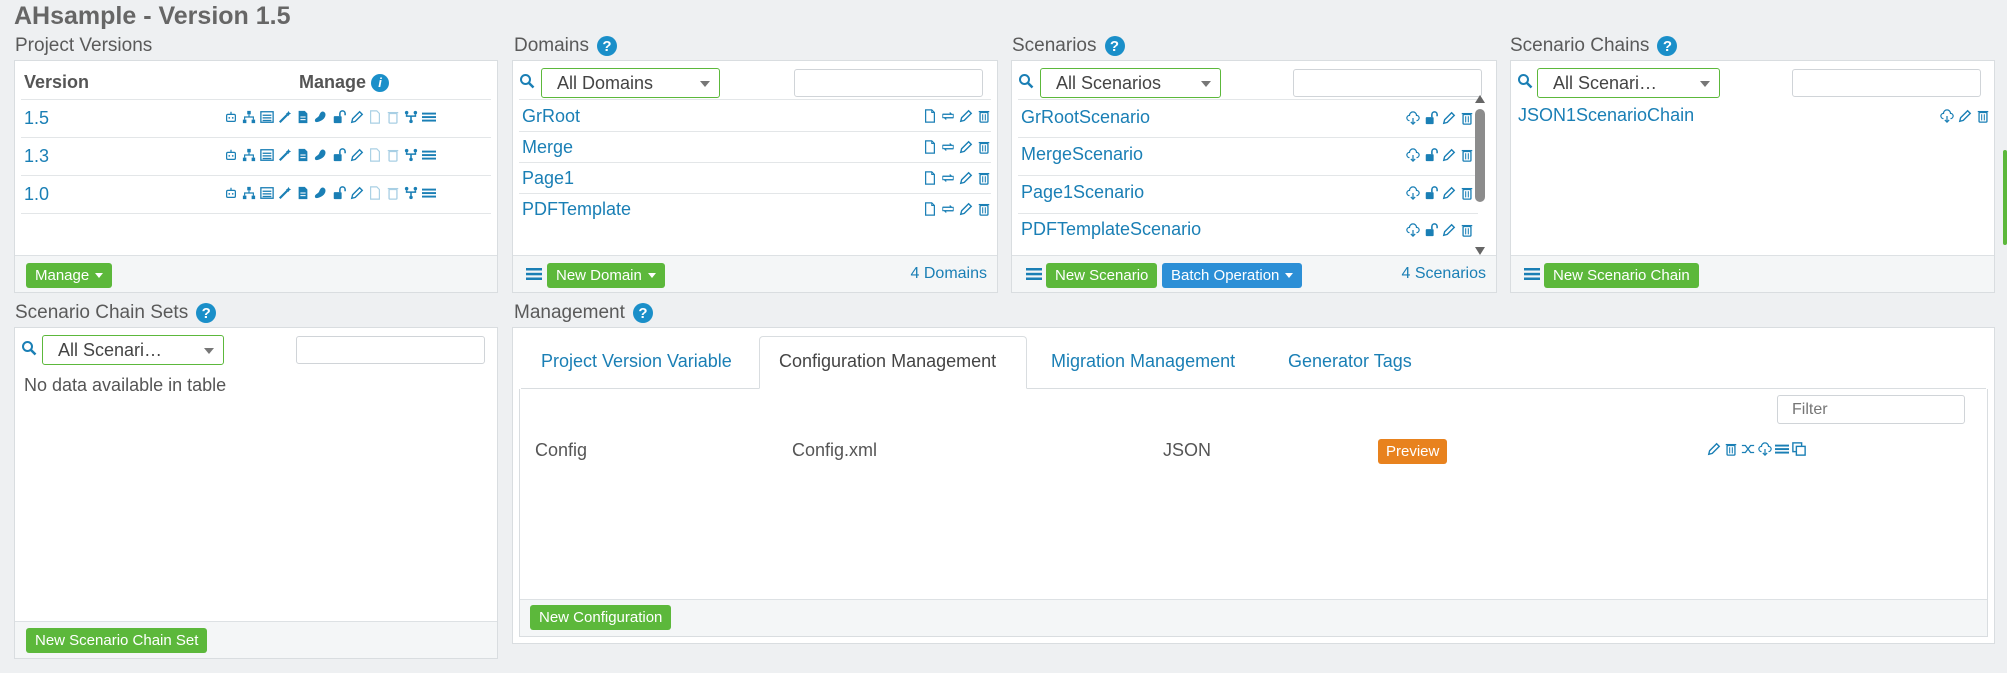 The height and width of the screenshot is (673, 2007). What do you see at coordinates (1085, 117) in the screenshot?
I see `scenario-link: GrRootScenario` at bounding box center [1085, 117].